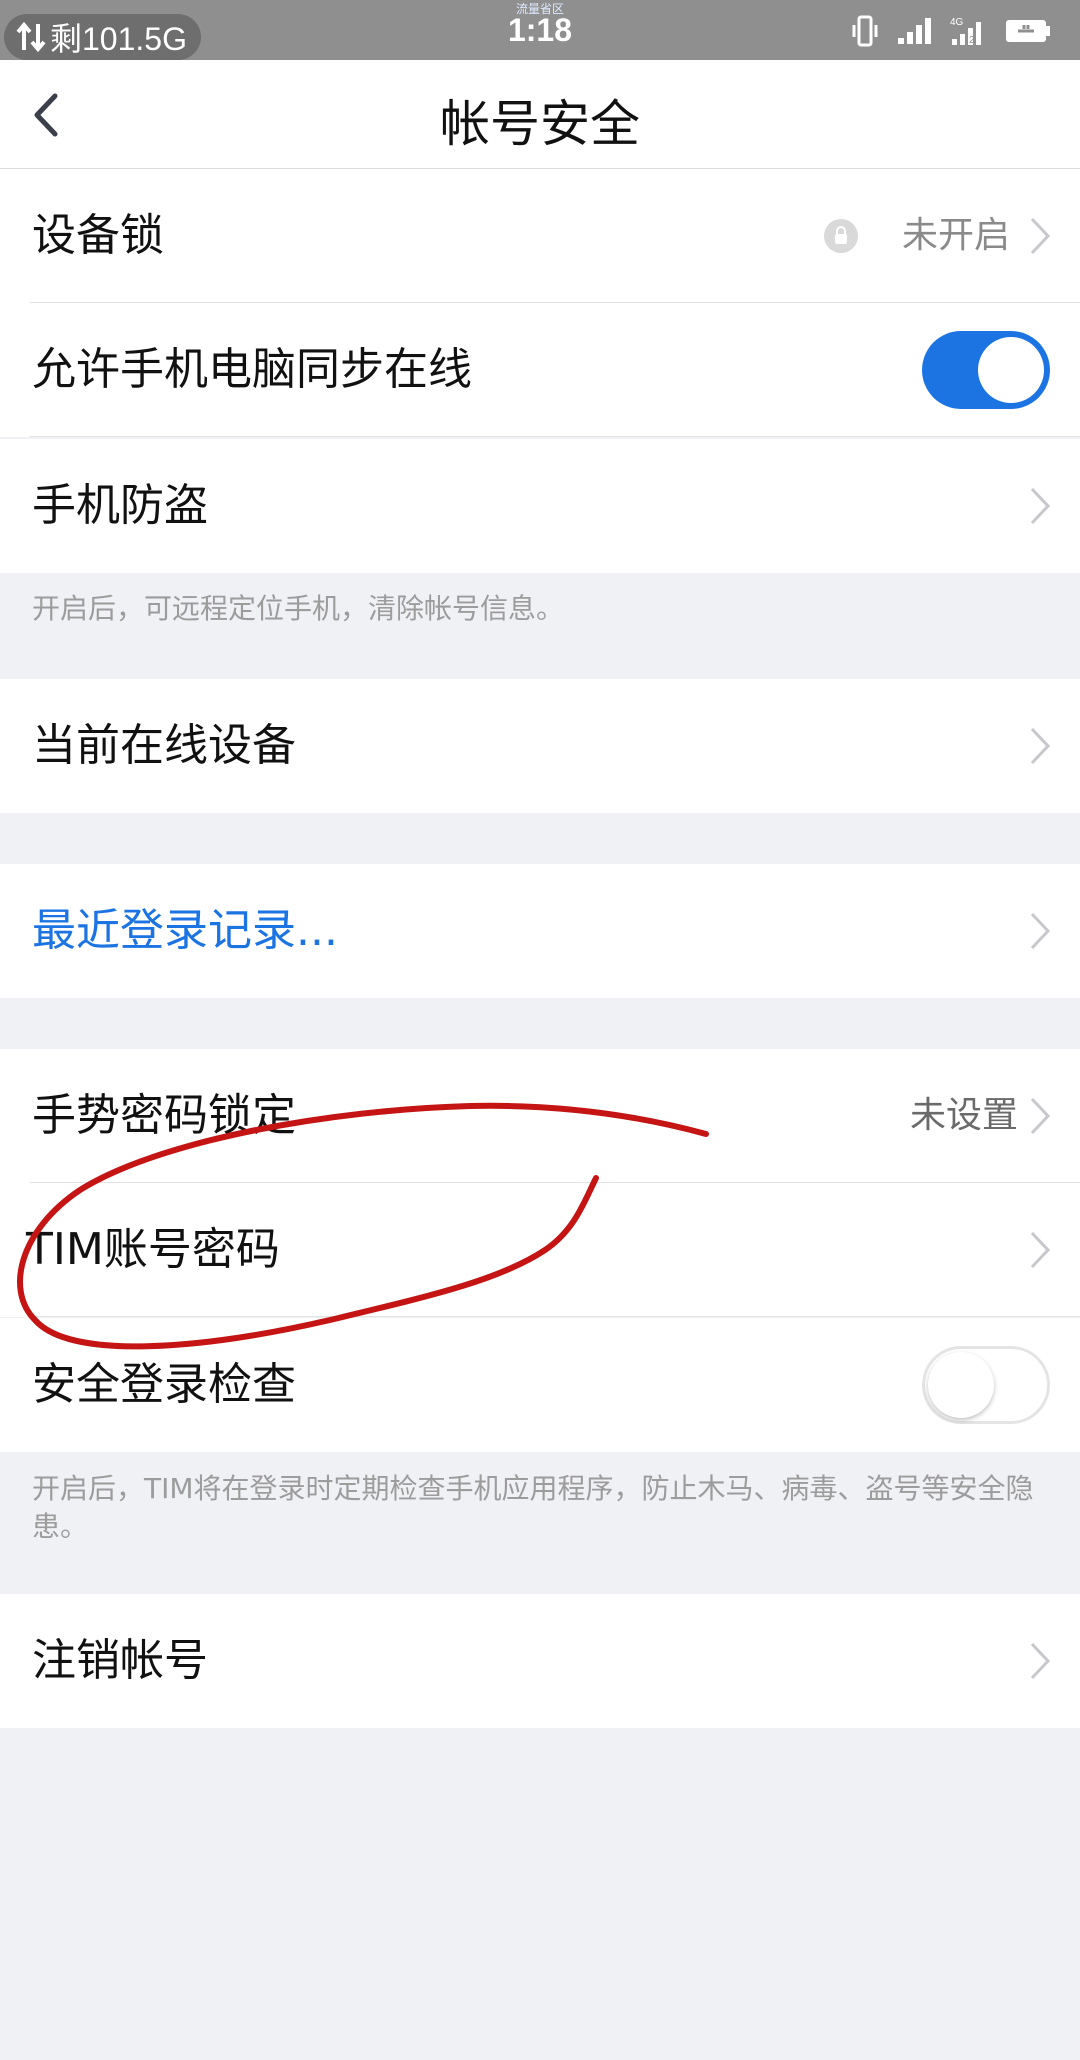 The width and height of the screenshot is (1080, 2060). I want to click on signal-icon, so click(914, 31).